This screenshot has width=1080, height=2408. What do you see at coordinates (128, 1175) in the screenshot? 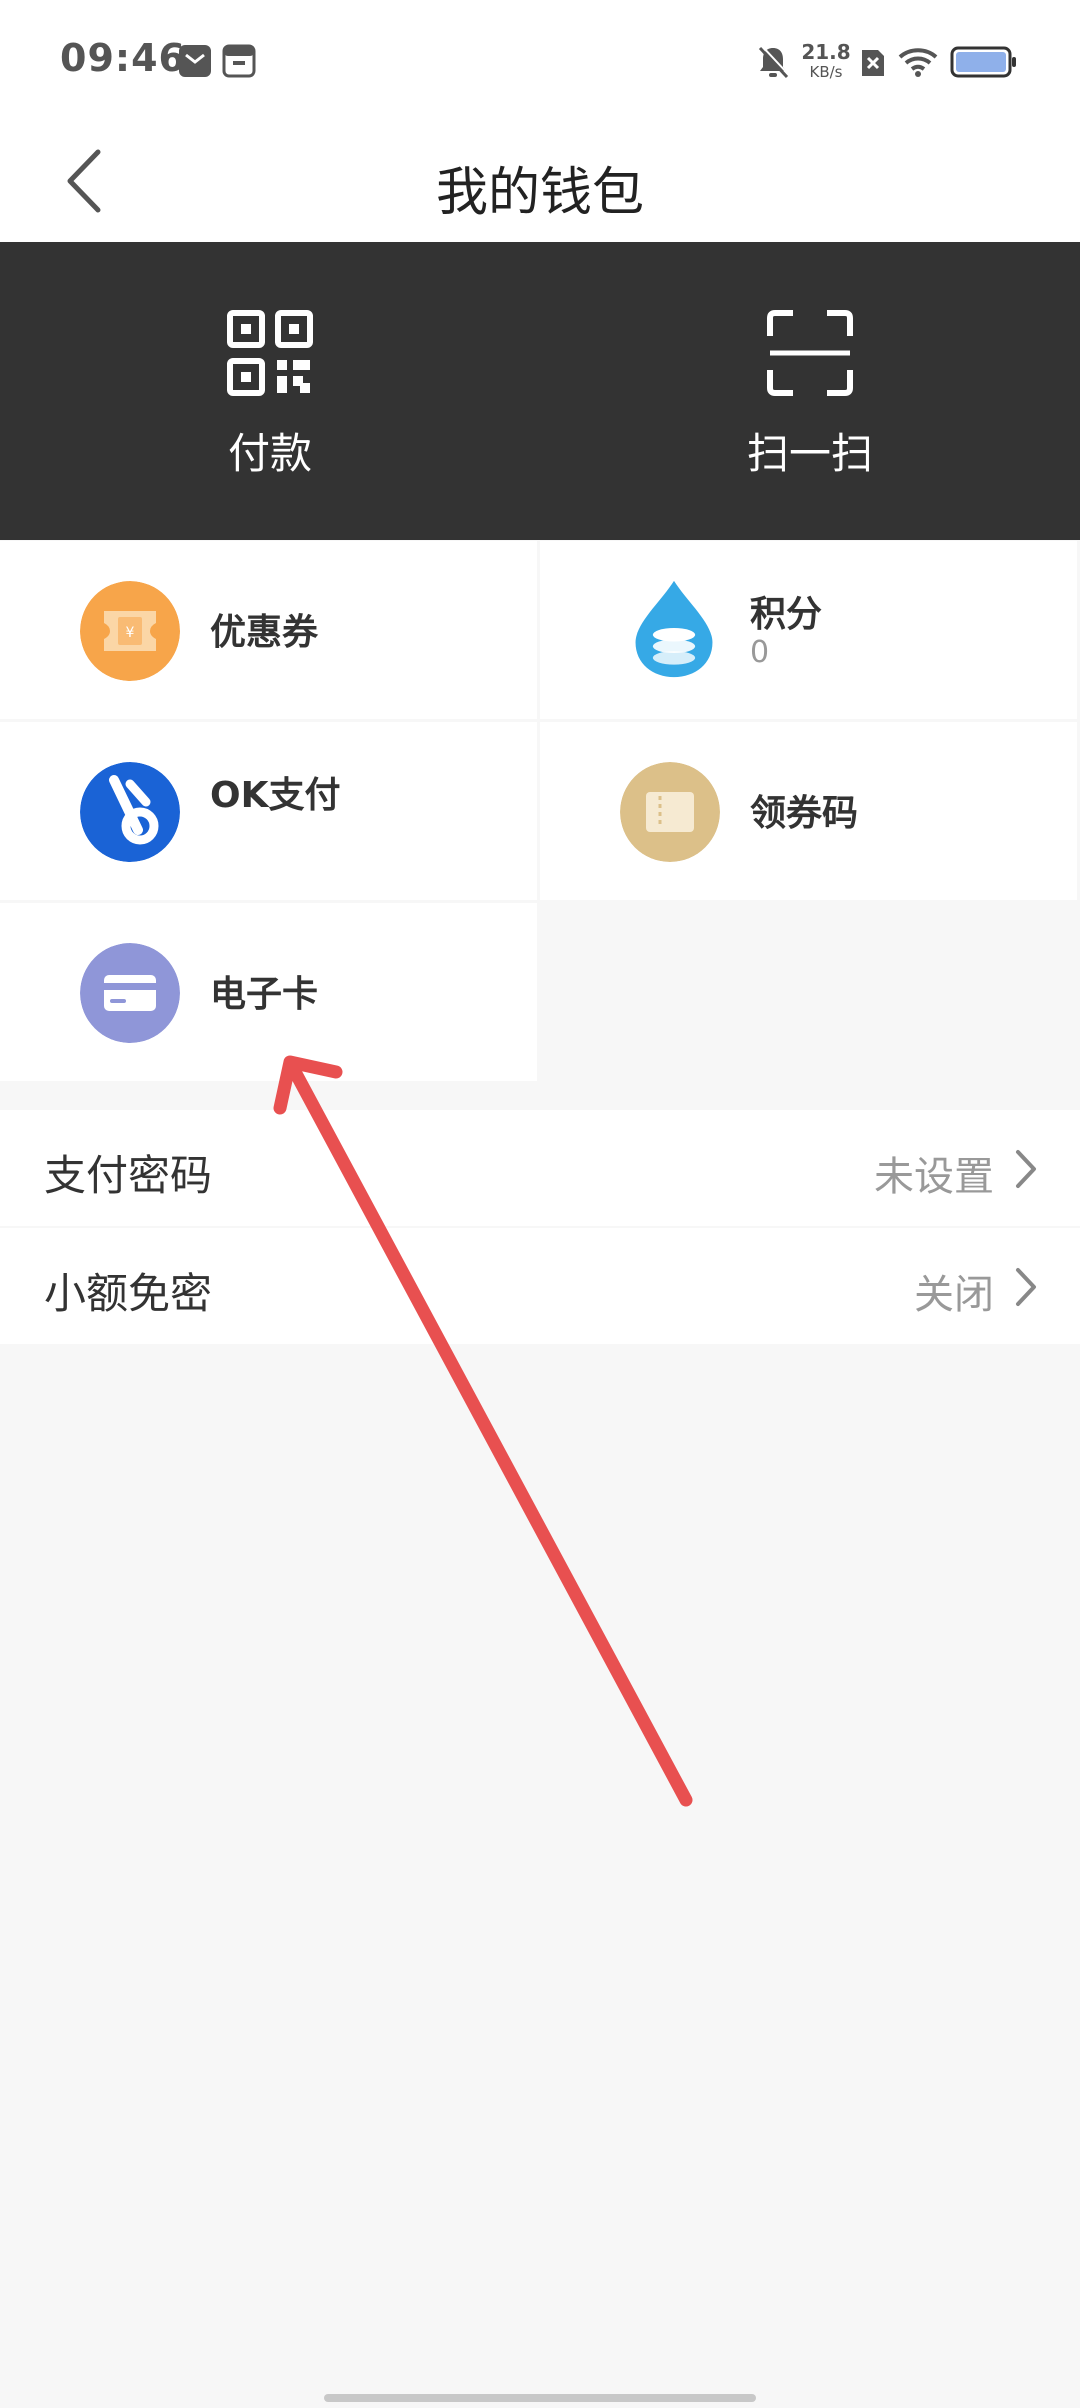
I see `pay-password-label: 支付密码` at bounding box center [128, 1175].